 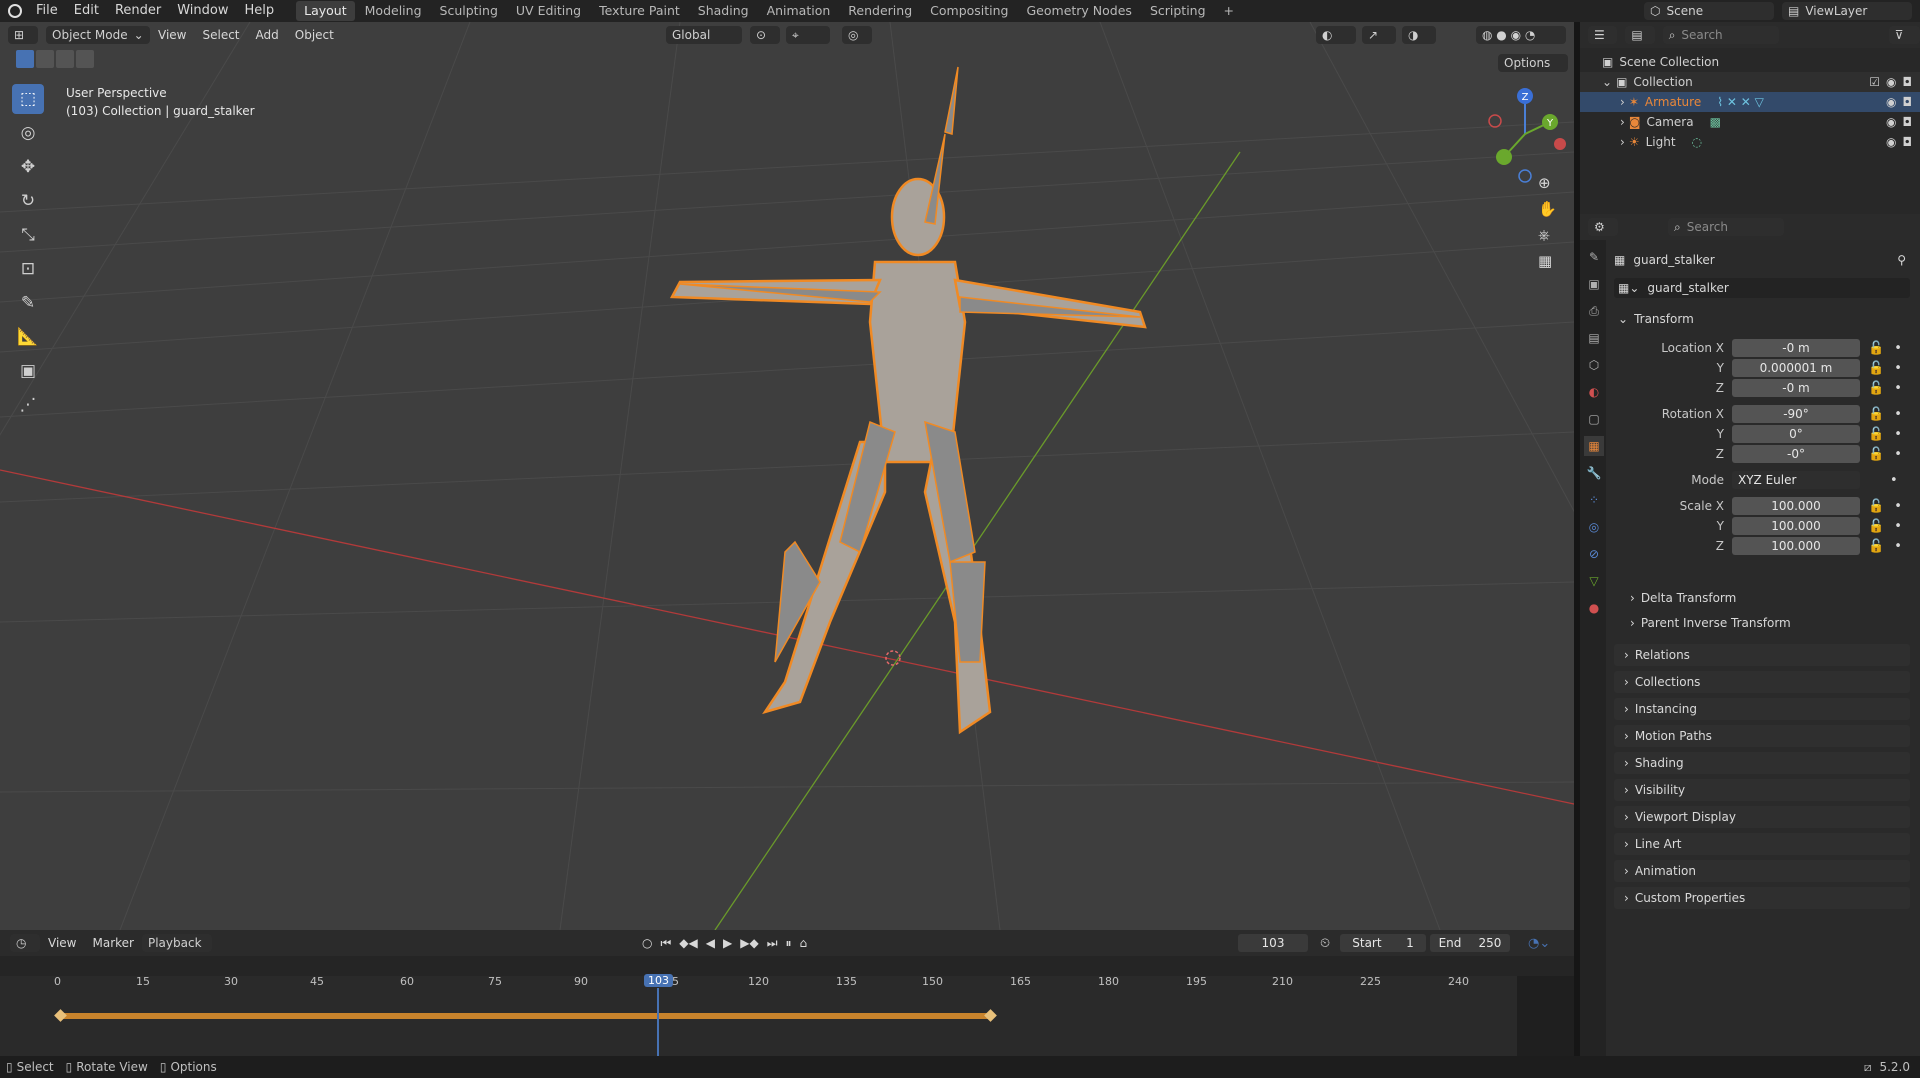 I want to click on viewport-menu-add: Add, so click(x=267, y=35).